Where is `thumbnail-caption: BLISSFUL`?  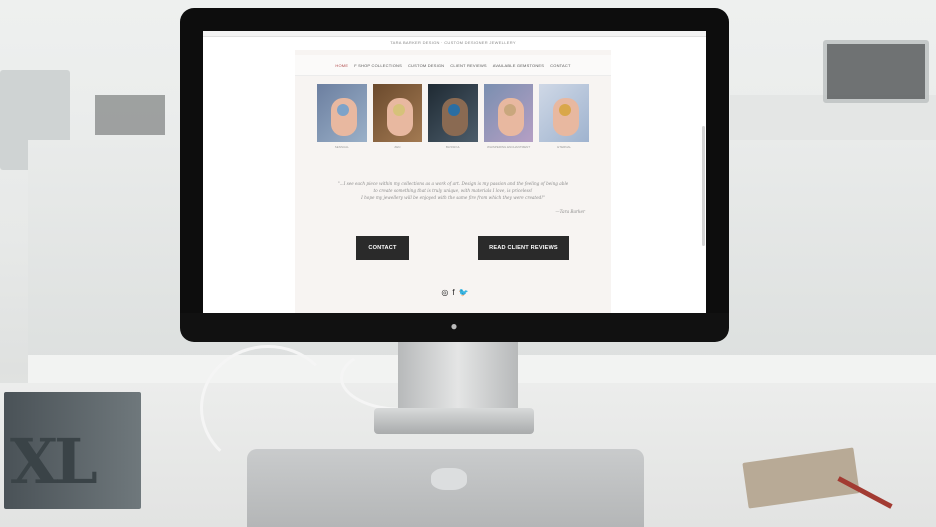 thumbnail-caption: BLISSFUL is located at coordinates (453, 147).